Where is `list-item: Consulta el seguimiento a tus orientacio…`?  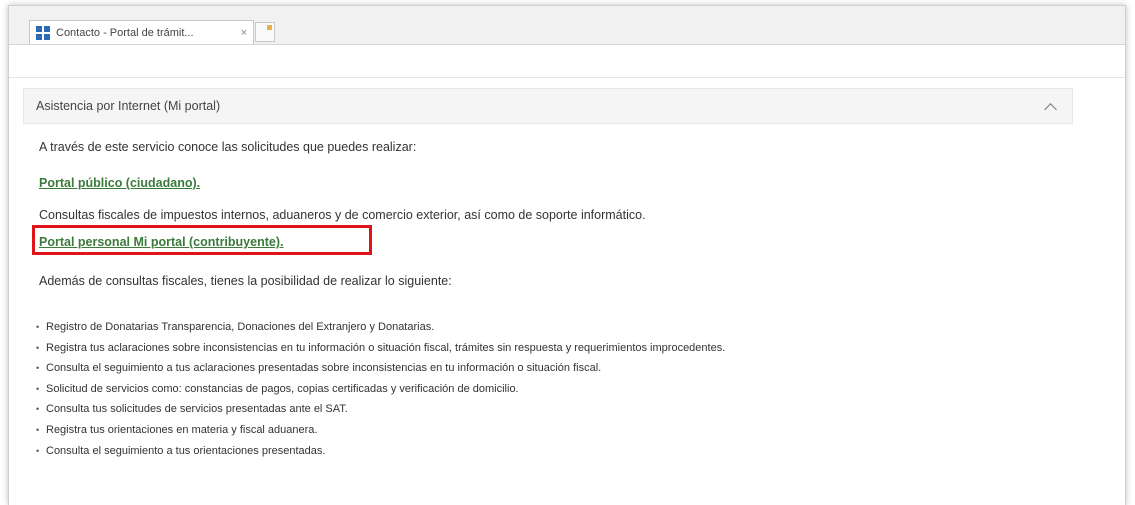 list-item: Consulta el seguimiento a tus orientacio… is located at coordinates (380, 451).